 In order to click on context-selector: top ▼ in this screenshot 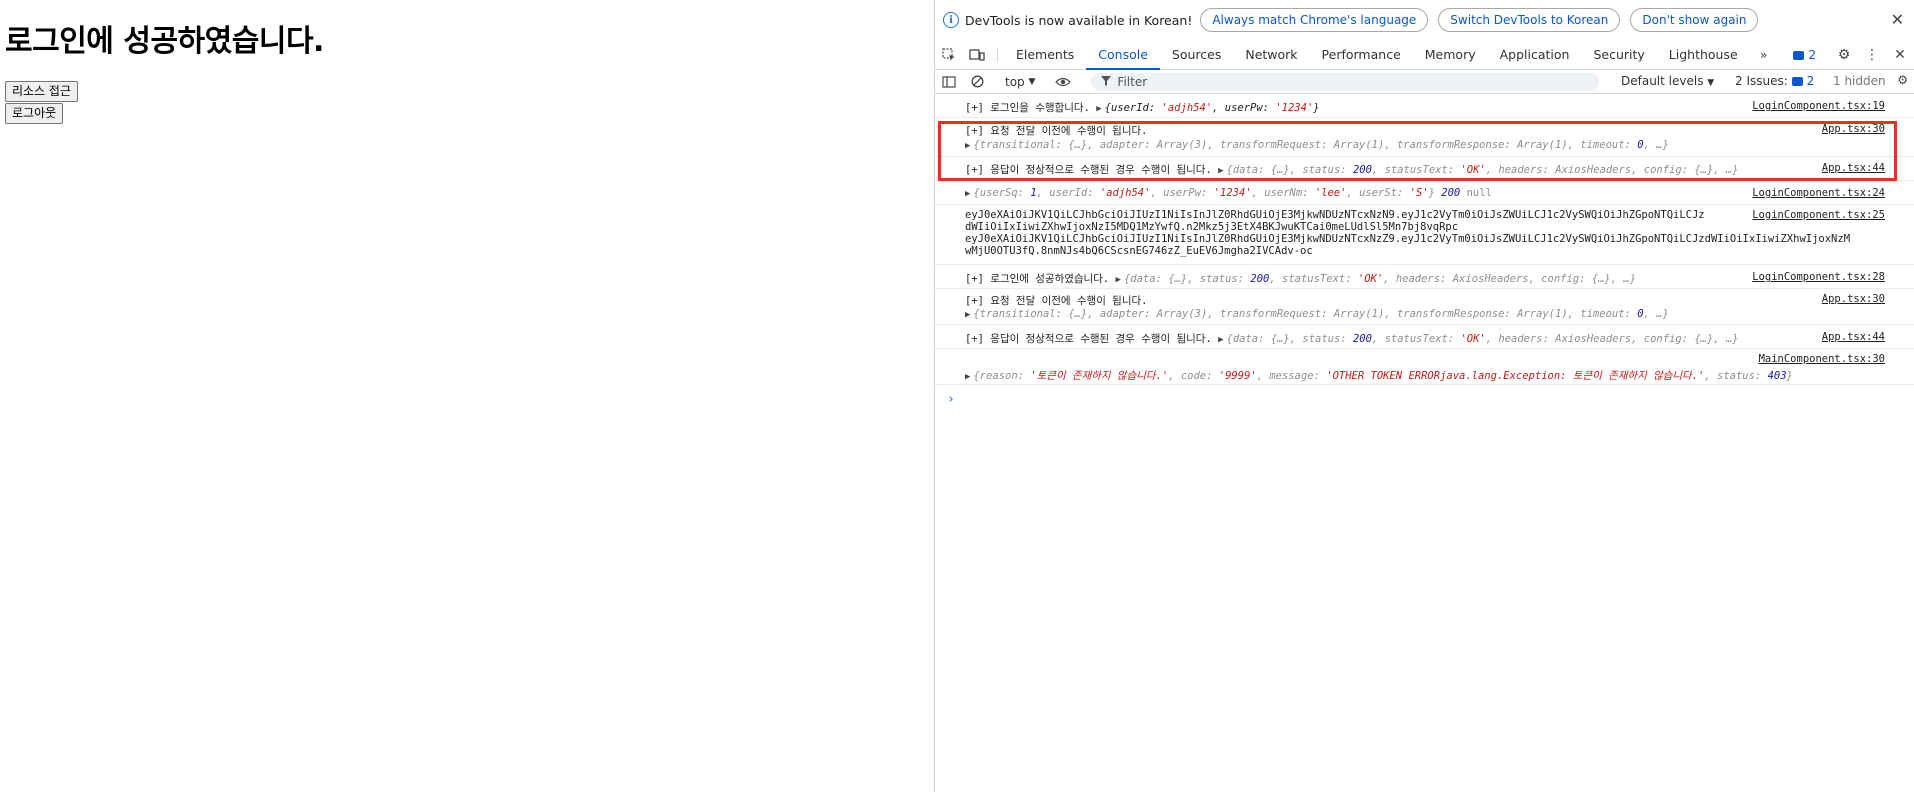, I will do `click(1020, 82)`.